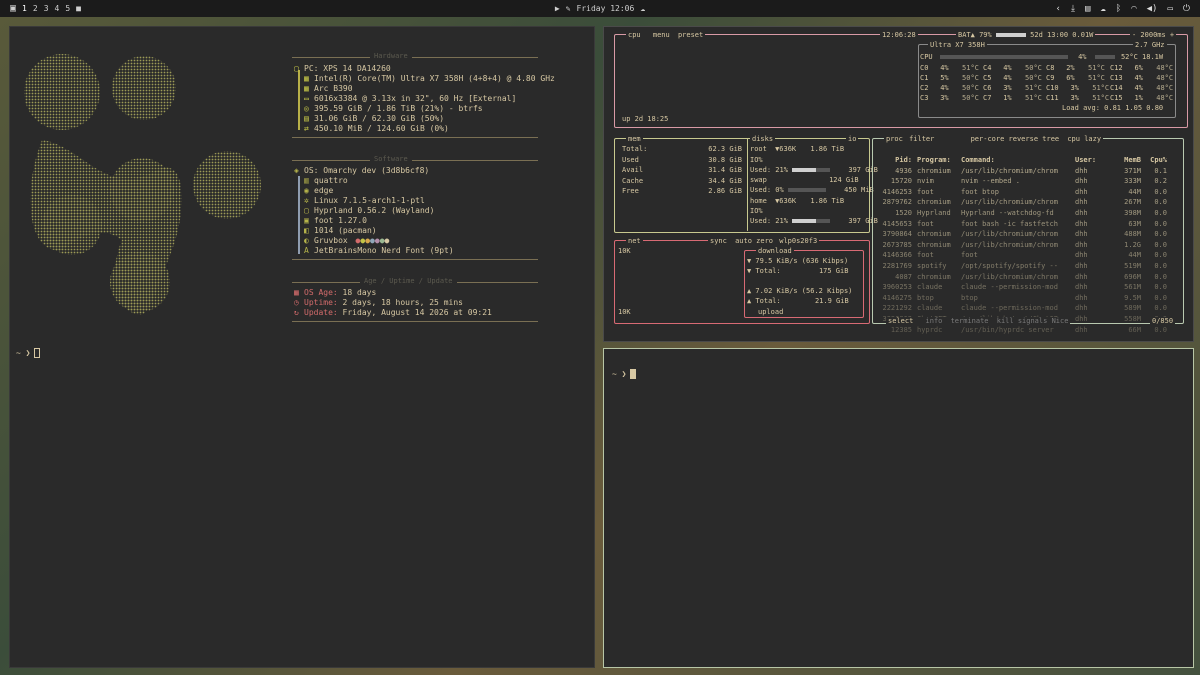 This screenshot has width=1200, height=675. Describe the element at coordinates (682, 170) in the screenshot. I see `mem-row: Avail 31.4 GiB` at that location.